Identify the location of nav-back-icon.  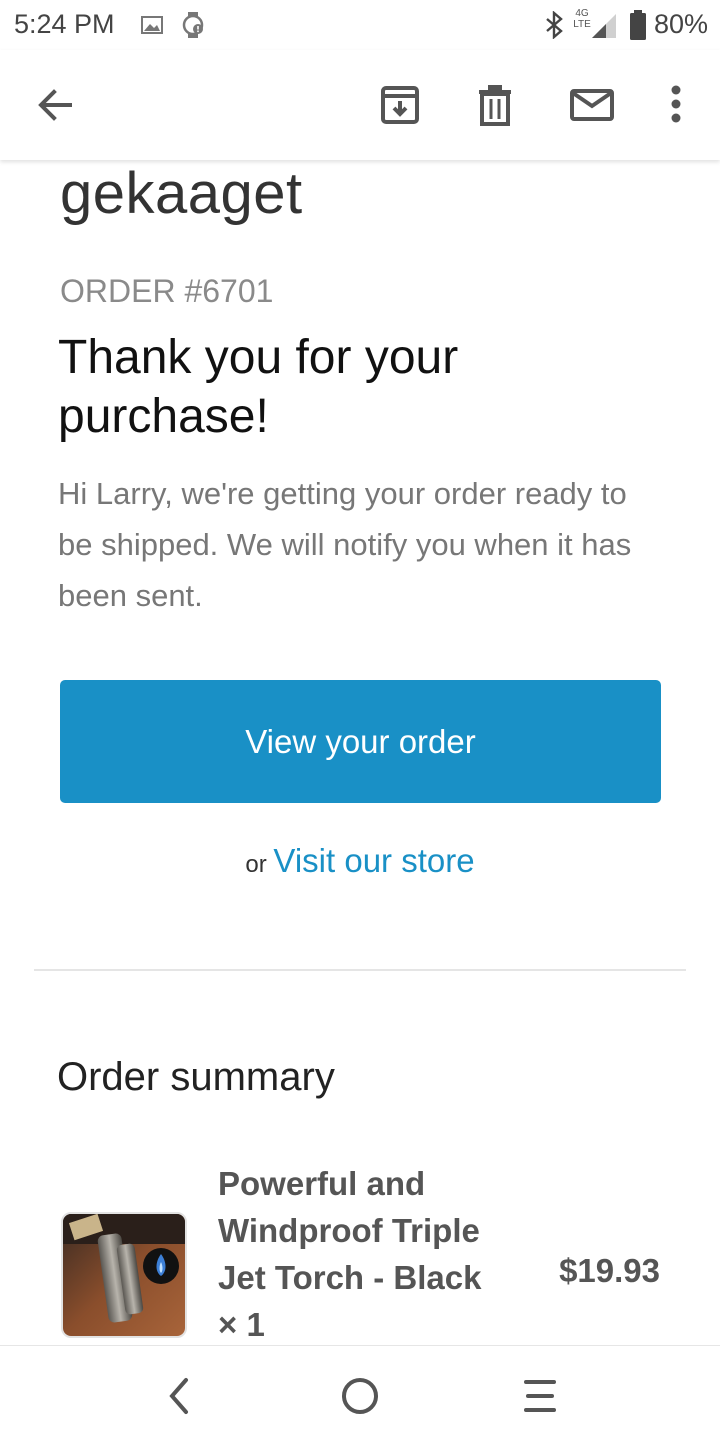
(178, 1396).